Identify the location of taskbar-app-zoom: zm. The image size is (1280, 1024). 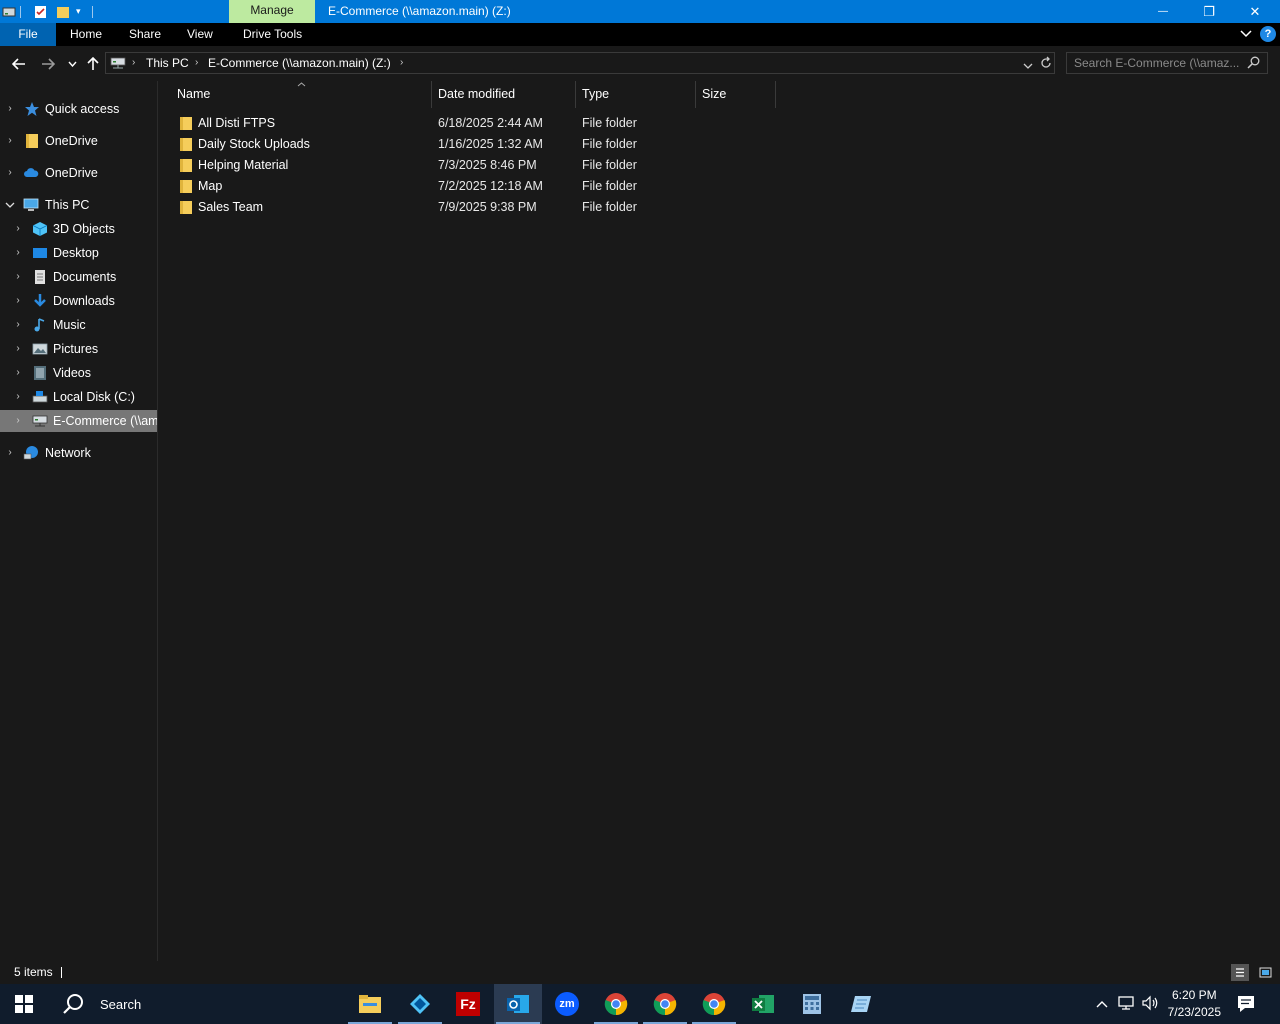
(567, 1004).